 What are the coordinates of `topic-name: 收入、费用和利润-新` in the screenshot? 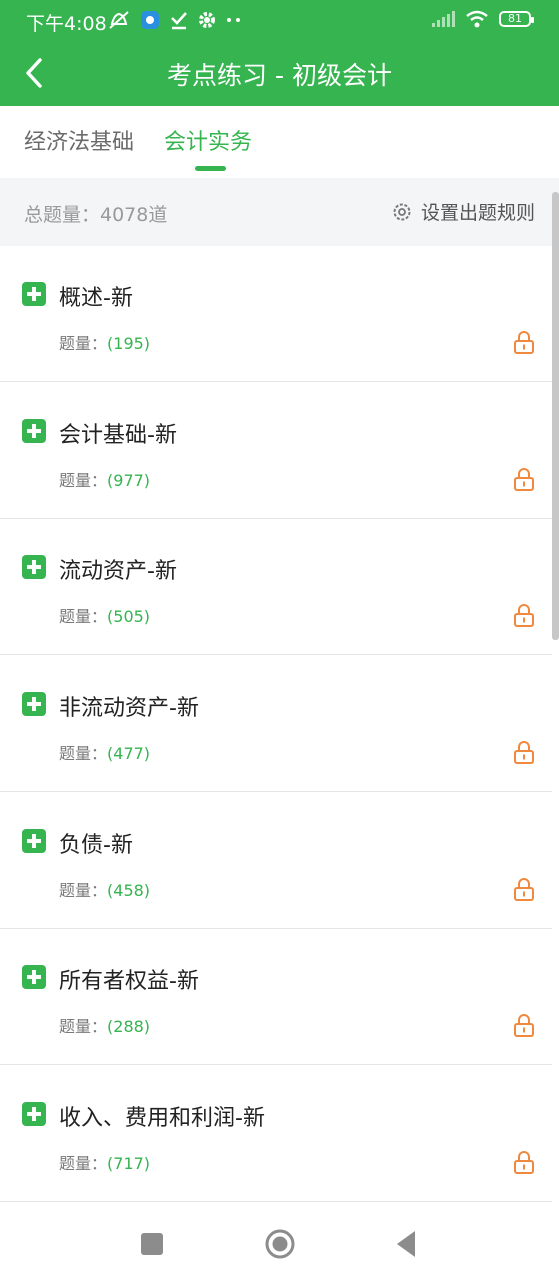 It's located at (162, 1118).